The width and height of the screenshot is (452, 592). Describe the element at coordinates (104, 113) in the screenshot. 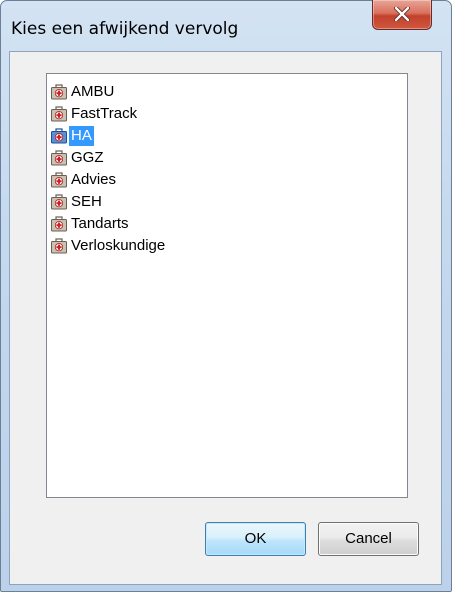

I see `list-item-label: FastTrack` at that location.